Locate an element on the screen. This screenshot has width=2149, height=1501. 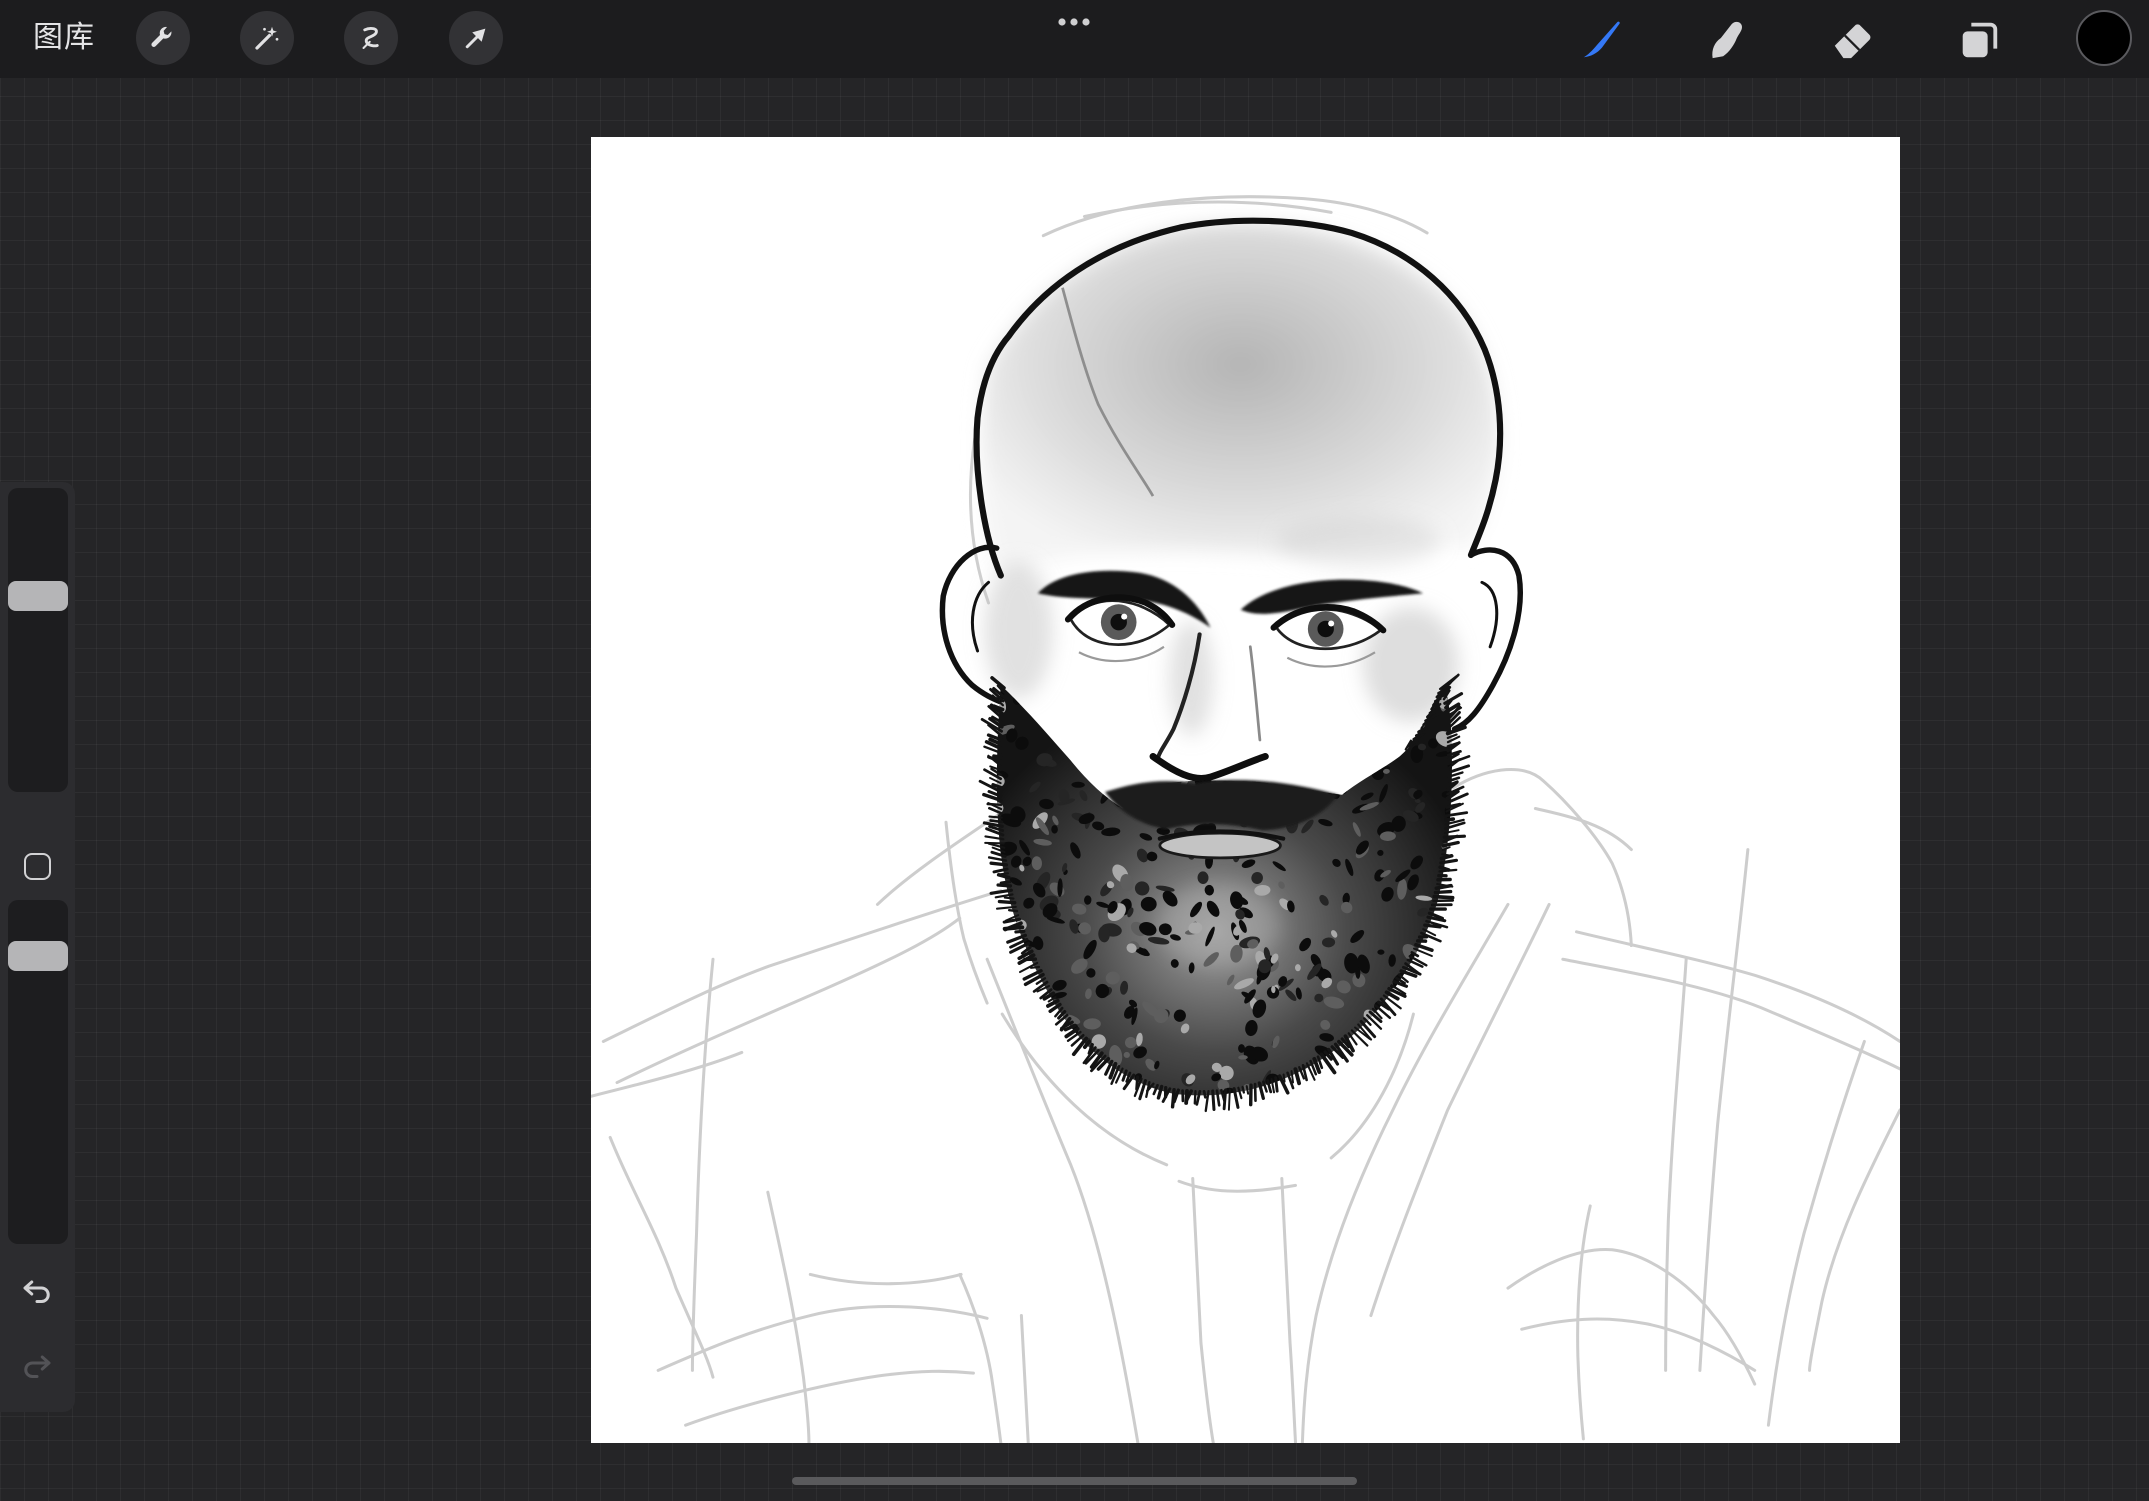
brush-icon is located at coordinates (1601, 39).